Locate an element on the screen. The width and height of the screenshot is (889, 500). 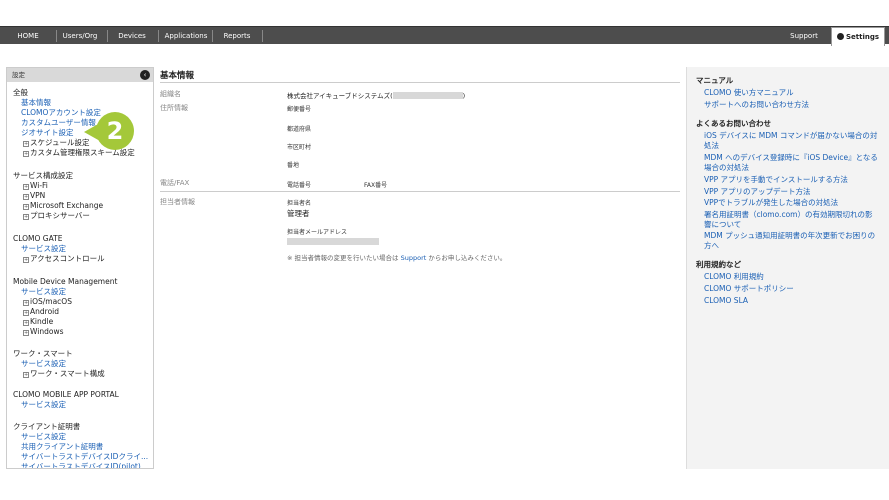
faq-link: MDM へのデバイス登録時に『iOS Device』となる場合の対処法 is located at coordinates (791, 163).